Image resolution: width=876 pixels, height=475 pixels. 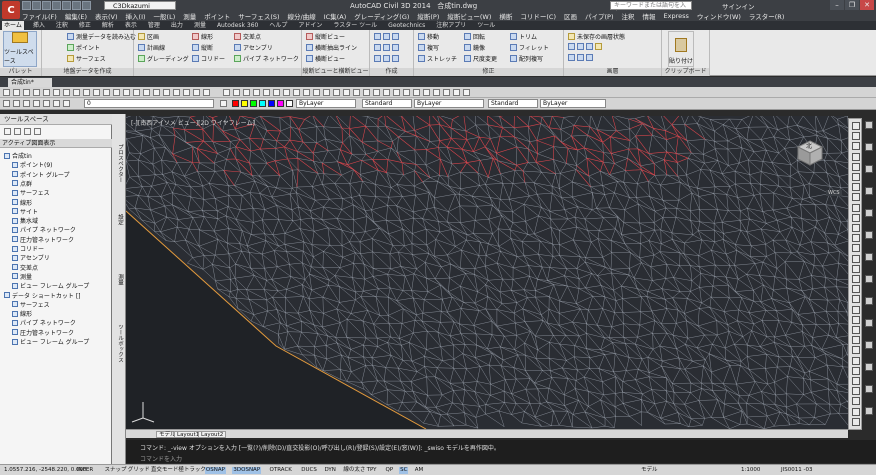 I want to click on menu-item: 編集(E), so click(x=76, y=16).